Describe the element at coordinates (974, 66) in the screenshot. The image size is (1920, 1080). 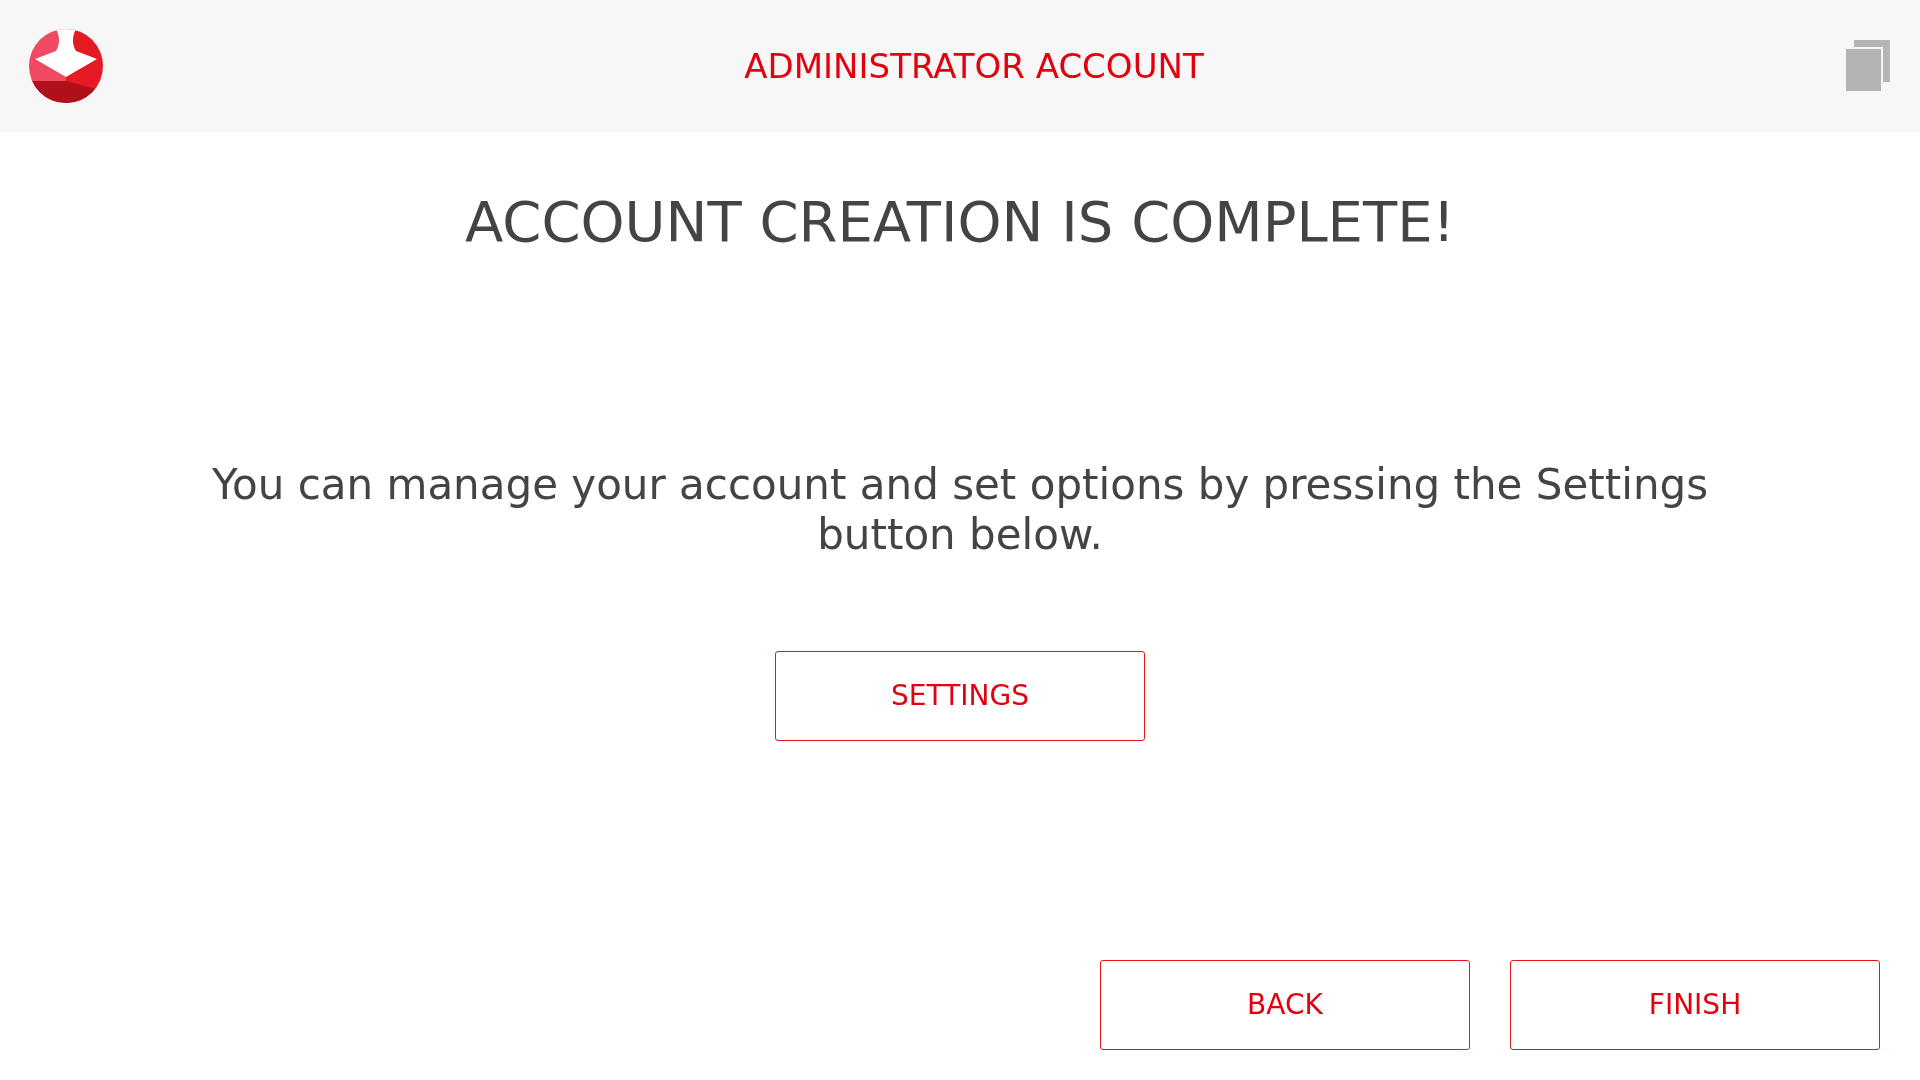
I see `header-title: ADMINISTRATOR ACCOUNT` at that location.